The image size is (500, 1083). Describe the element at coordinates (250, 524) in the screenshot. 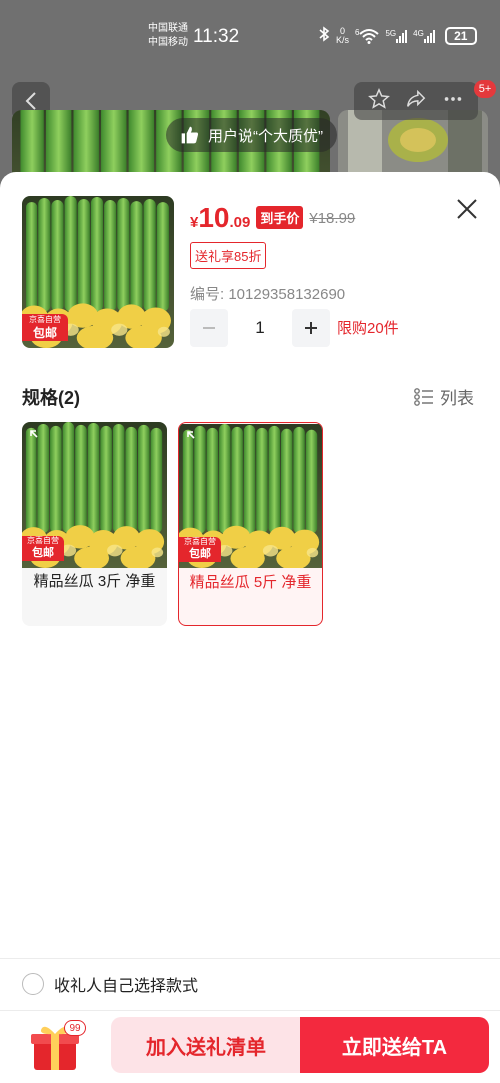

I see `spec-option-5jin: 京喜自营 包邮 精品丝瓜 5斤 净重` at that location.